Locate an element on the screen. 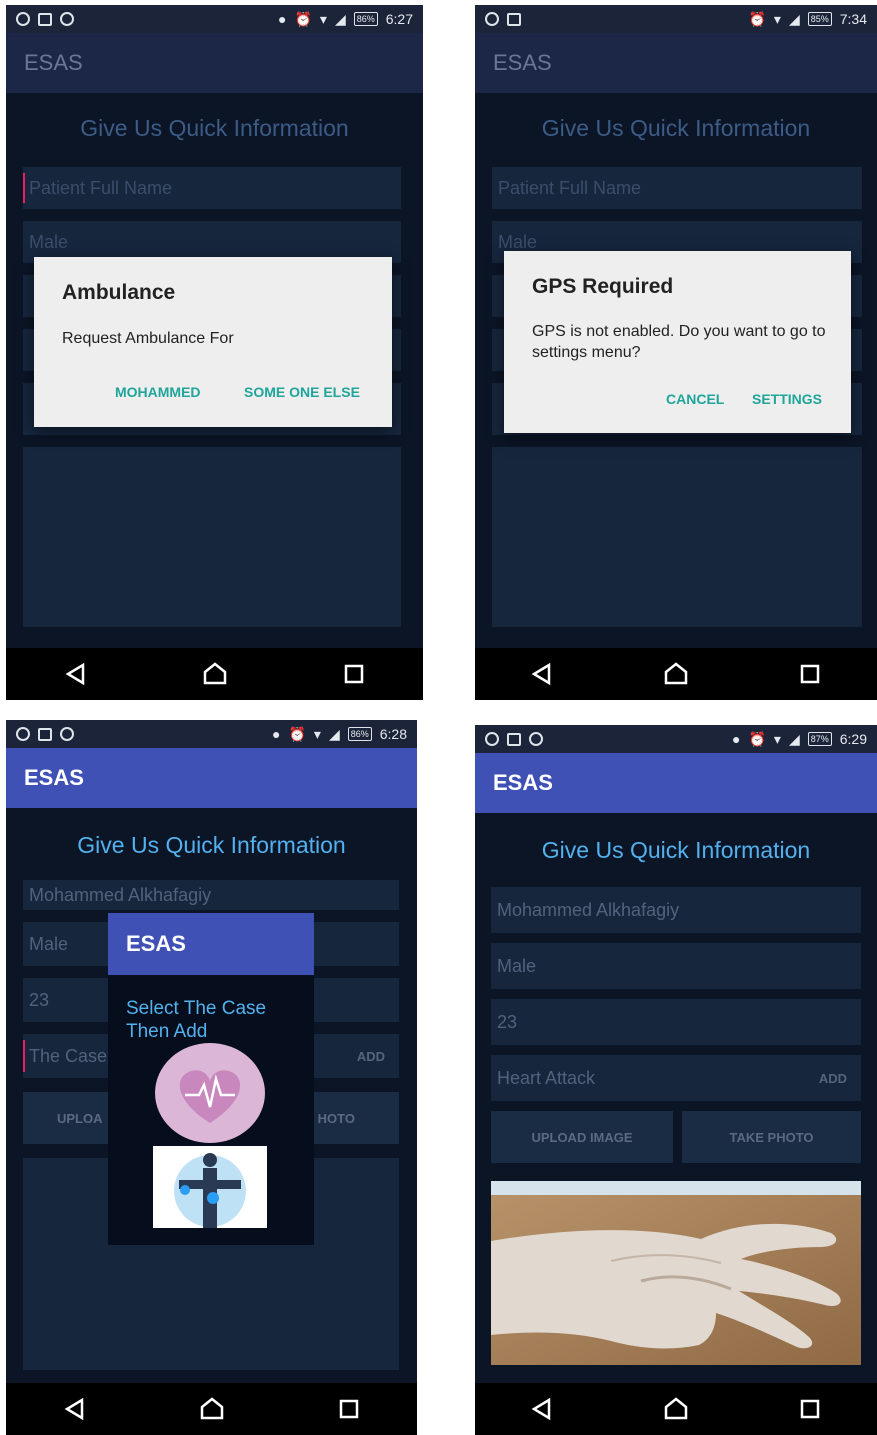 This screenshot has height=1435, width=877. status-bar: ⏰ ▾ ◢ 85% 7:34 is located at coordinates (676, 19).